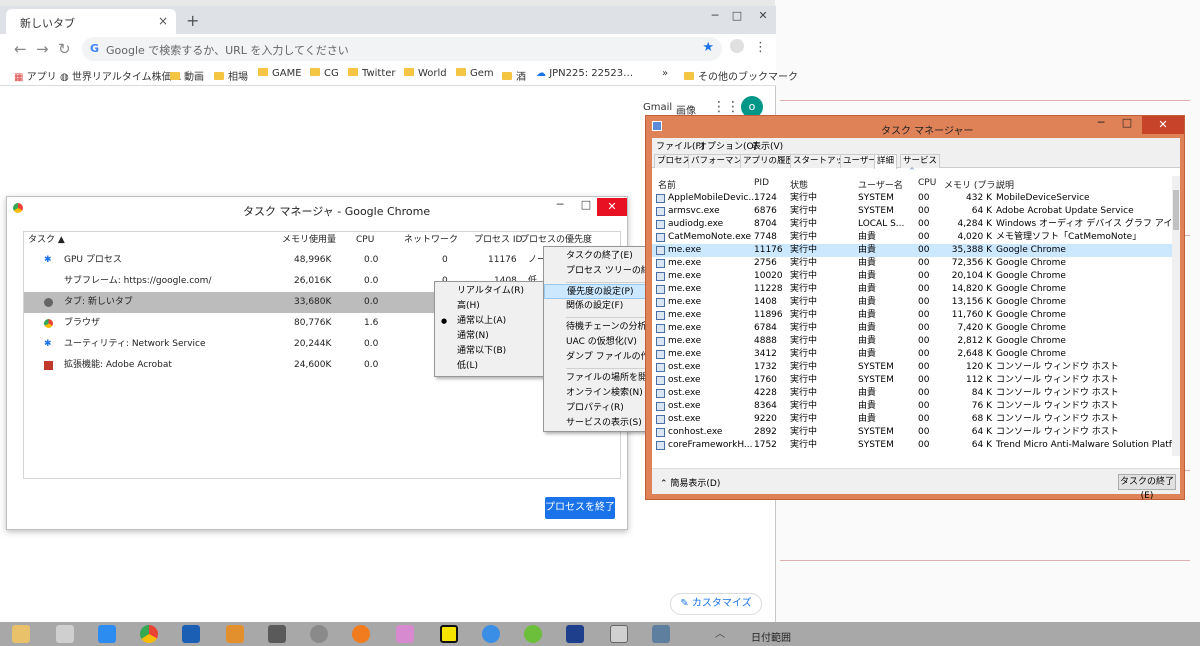 The height and width of the screenshot is (646, 1200). What do you see at coordinates (514, 75) in the screenshot?
I see `bookmark-folder: 酒` at bounding box center [514, 75].